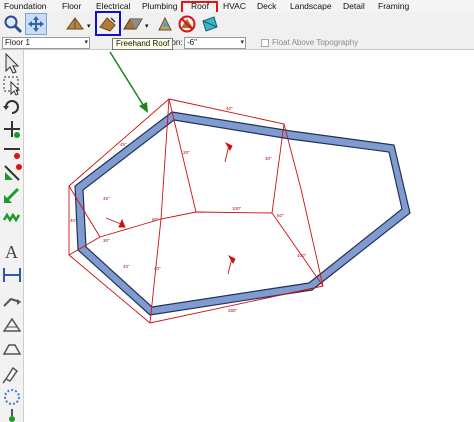 This screenshot has height=422, width=474. I want to click on roof-dropdown-arrow: ▾, so click(89, 26).